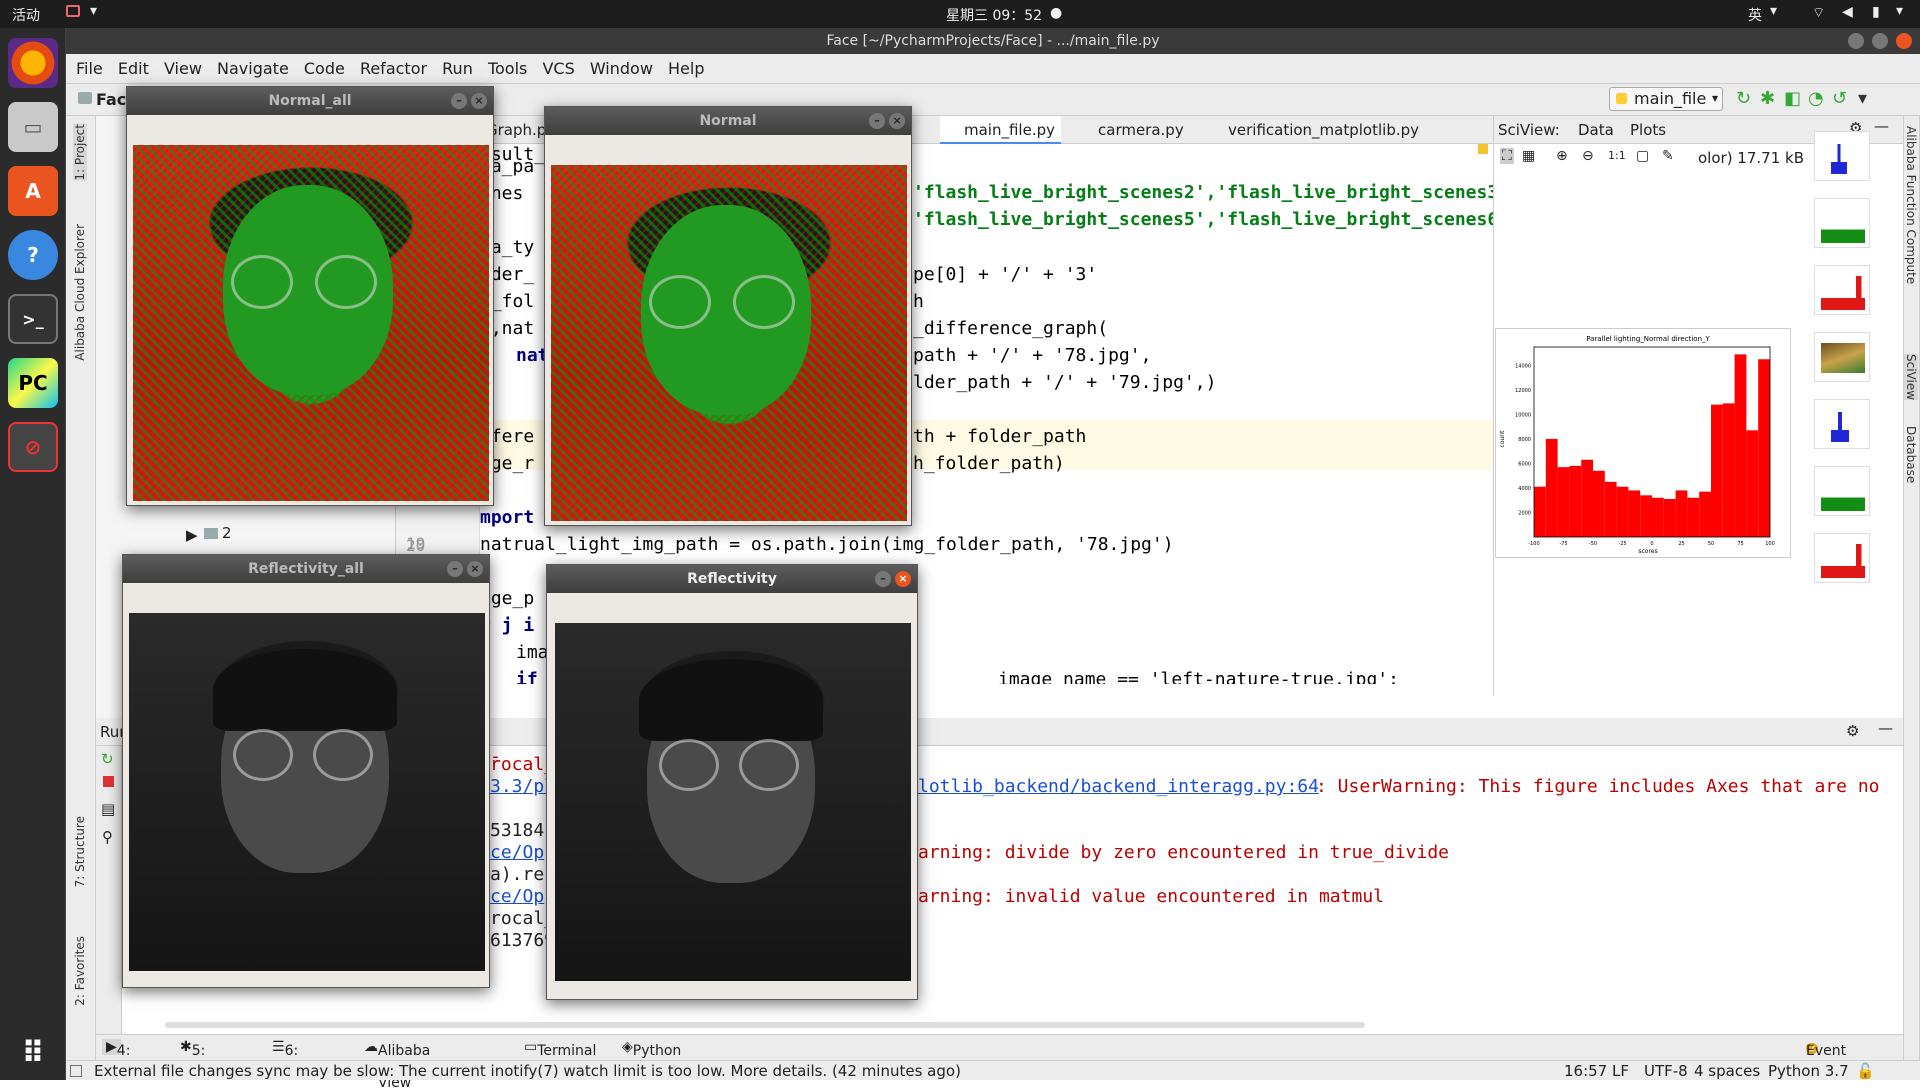  What do you see at coordinates (80, 292) in the screenshot?
I see `cloud-explorer-tool-button: Alibaba Cloud Explorer` at bounding box center [80, 292].